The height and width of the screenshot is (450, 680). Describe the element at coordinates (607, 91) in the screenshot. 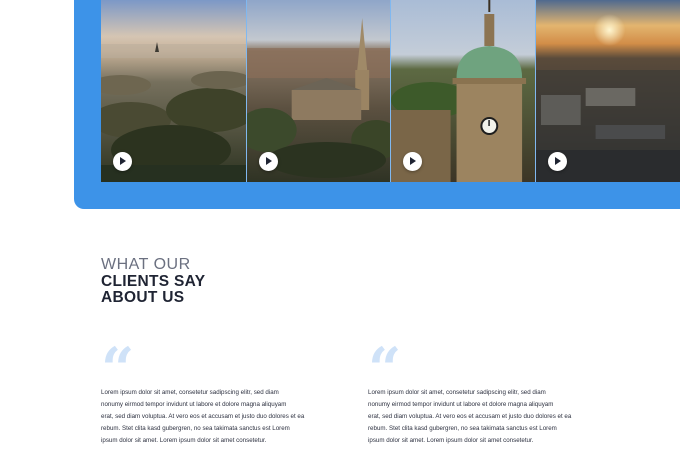

I see `video-tile-sunset` at that location.